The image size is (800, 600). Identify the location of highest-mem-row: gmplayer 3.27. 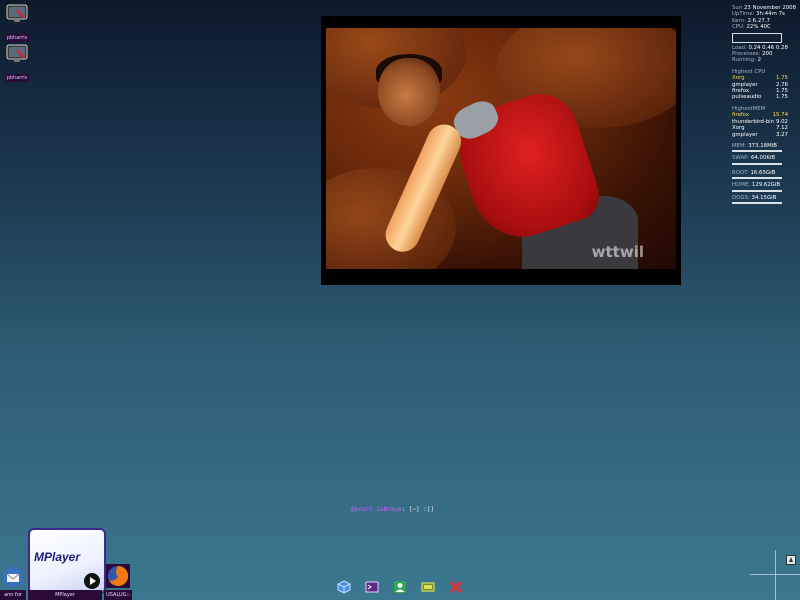
(760, 134).